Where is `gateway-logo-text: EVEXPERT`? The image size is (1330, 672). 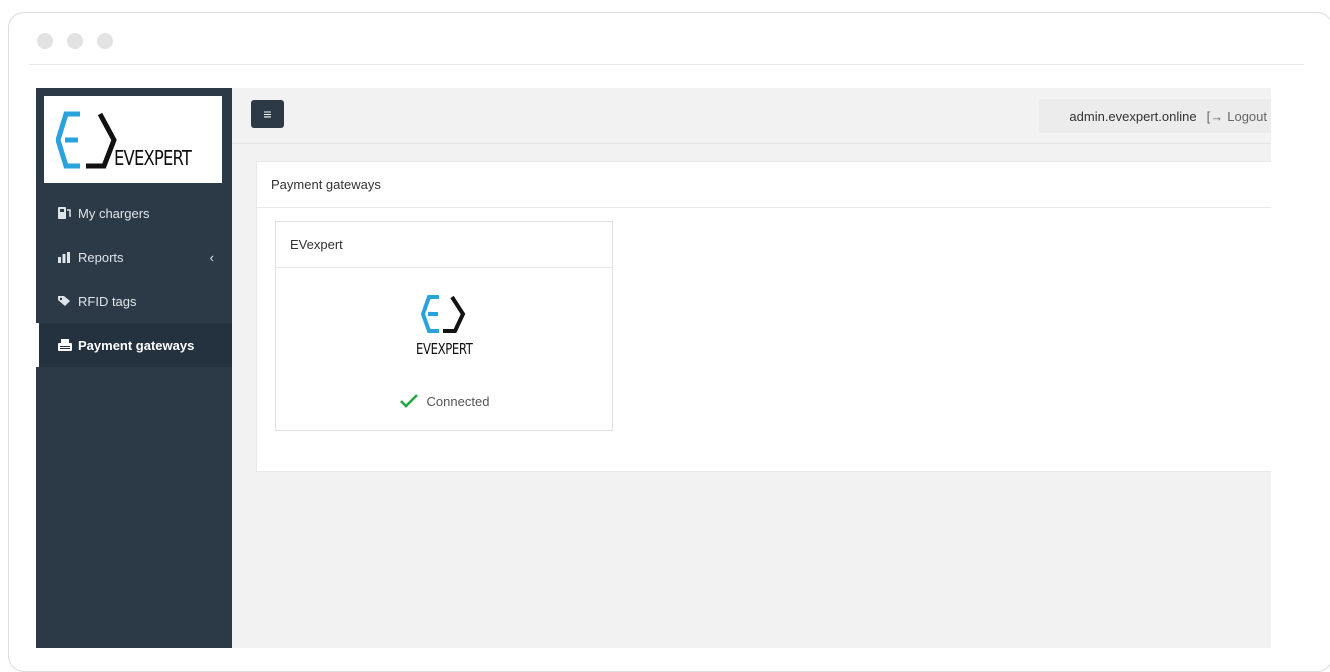 gateway-logo-text: EVEXPERT is located at coordinates (444, 349).